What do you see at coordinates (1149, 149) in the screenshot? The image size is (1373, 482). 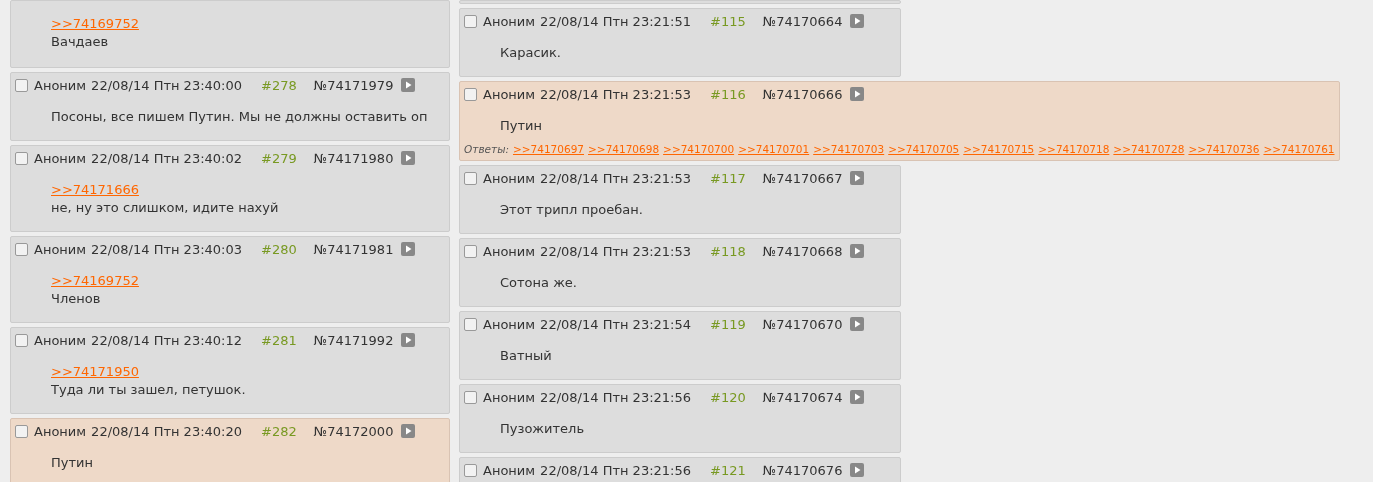 I see `reply-link: >>74170728` at bounding box center [1149, 149].